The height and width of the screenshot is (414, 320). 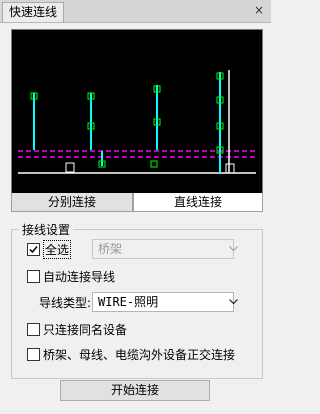 I want to click on auto-connect-checkbox, so click(x=33, y=276).